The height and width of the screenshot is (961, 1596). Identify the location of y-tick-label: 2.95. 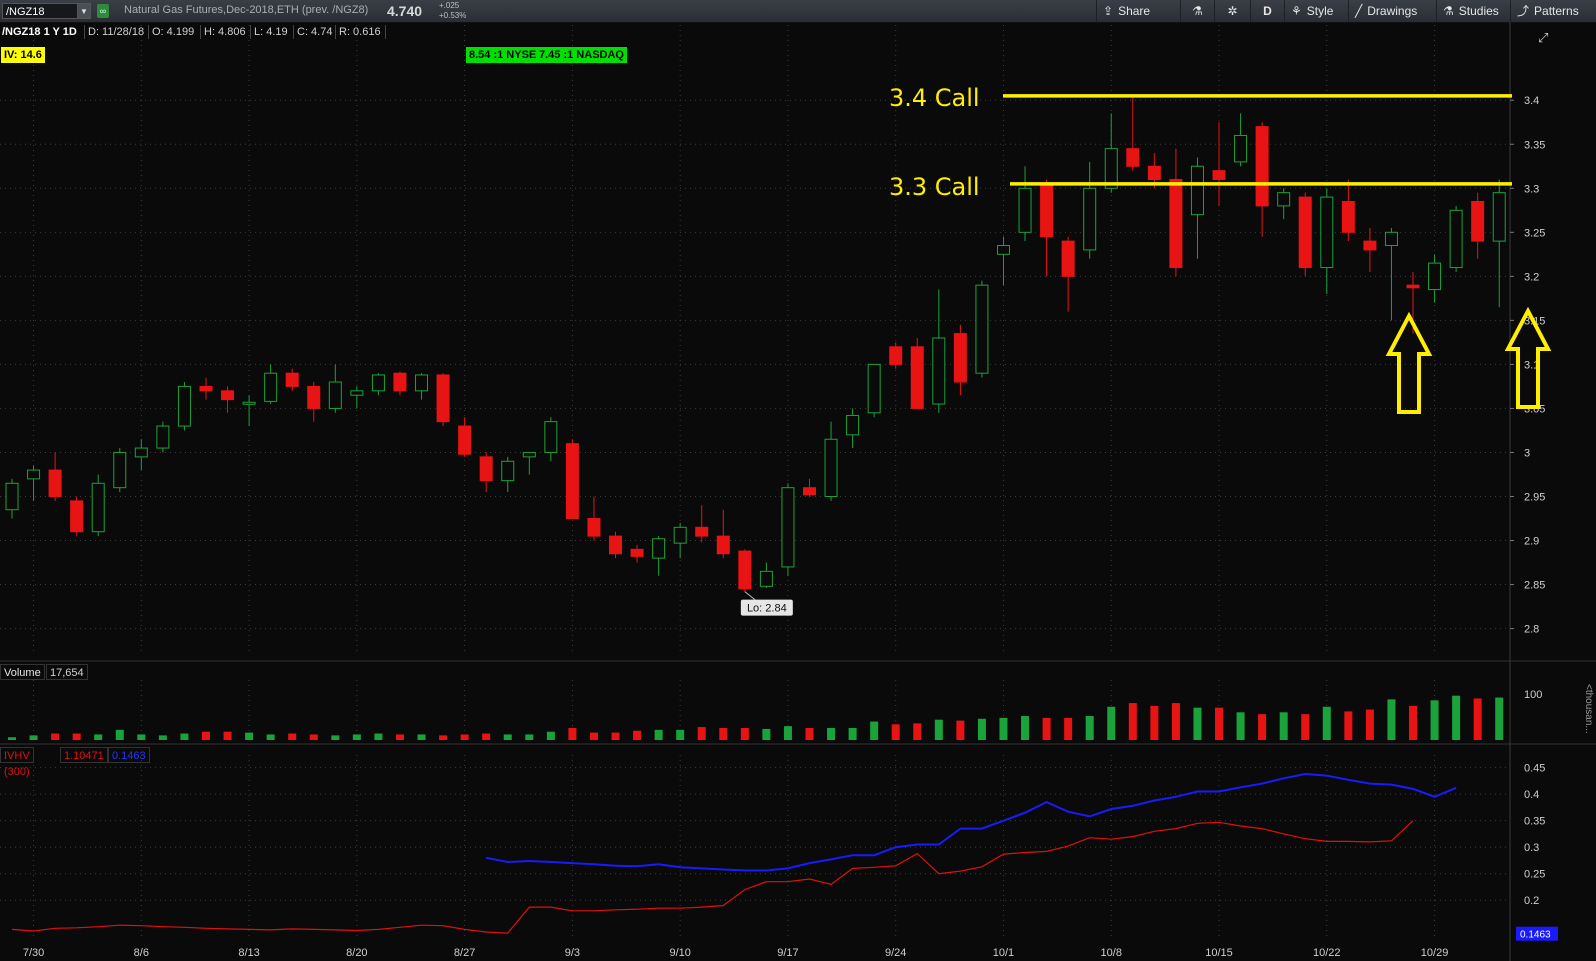
(1534, 497).